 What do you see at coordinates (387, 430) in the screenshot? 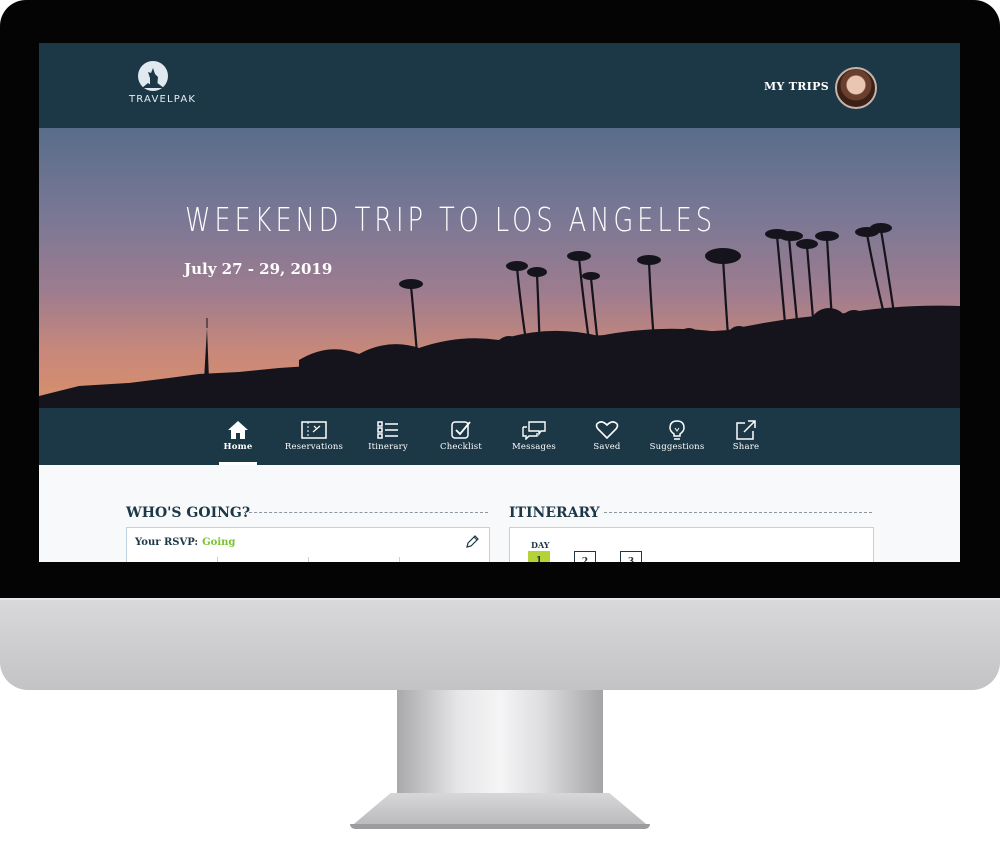
I see `list-icon` at bounding box center [387, 430].